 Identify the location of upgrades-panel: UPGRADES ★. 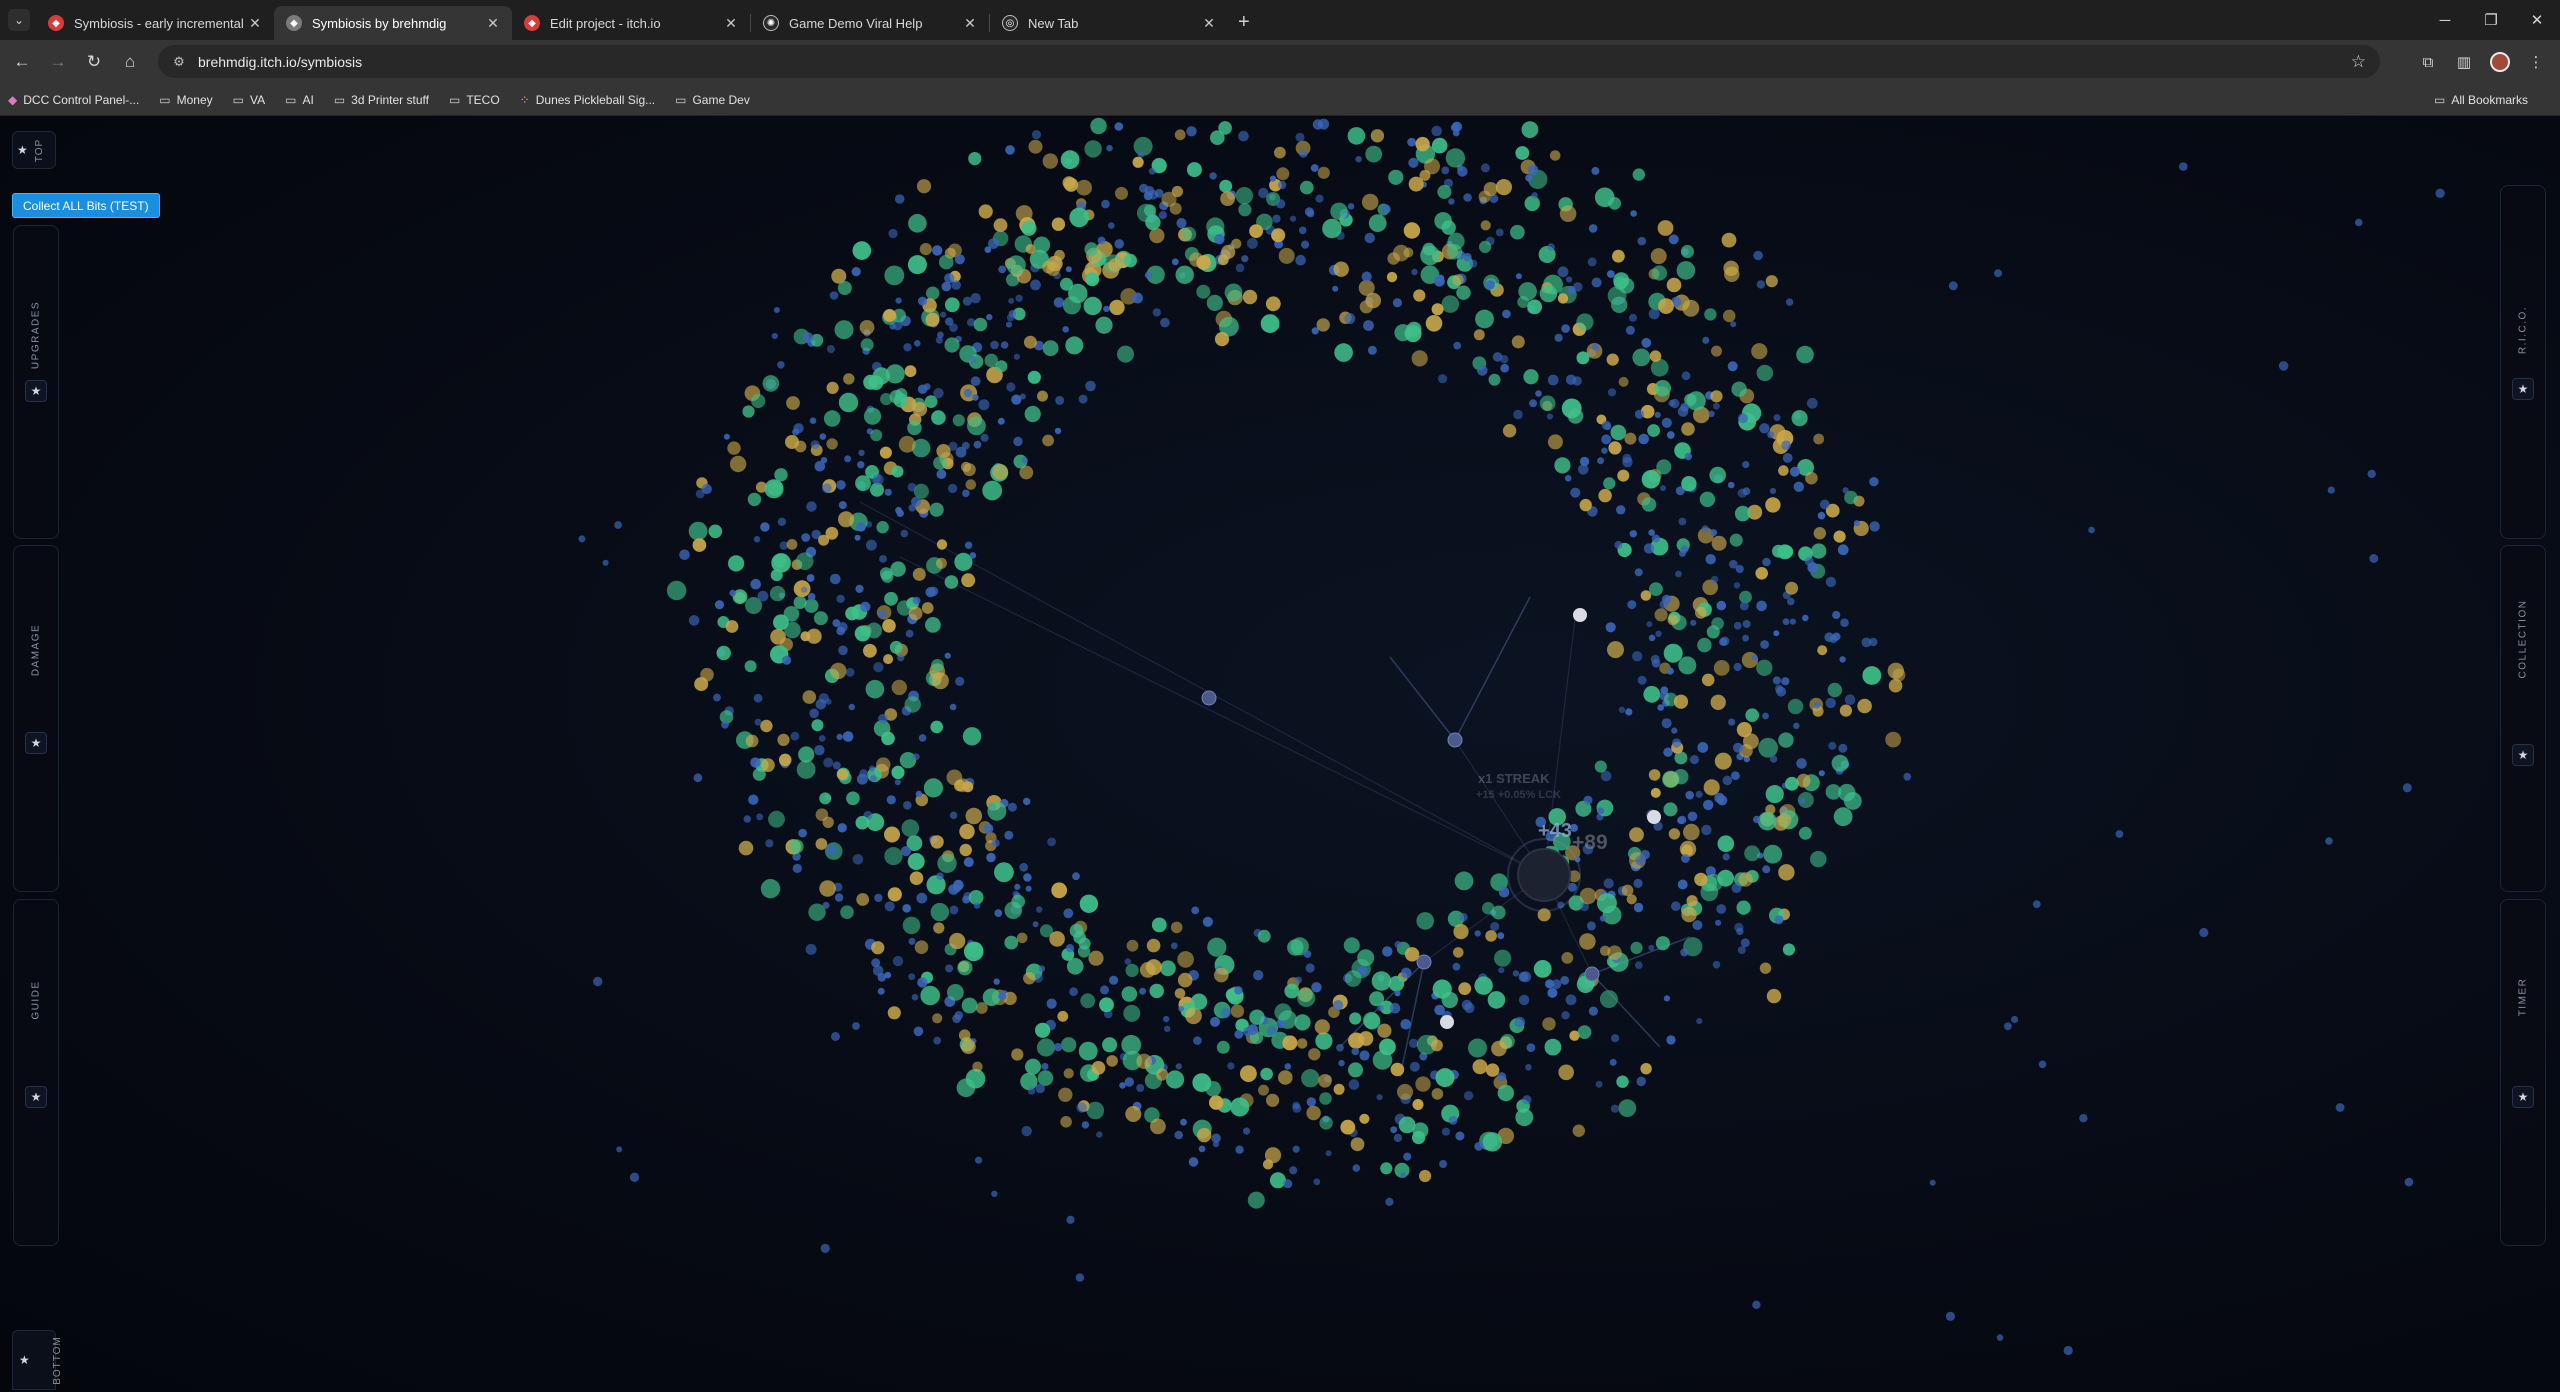
(36, 382).